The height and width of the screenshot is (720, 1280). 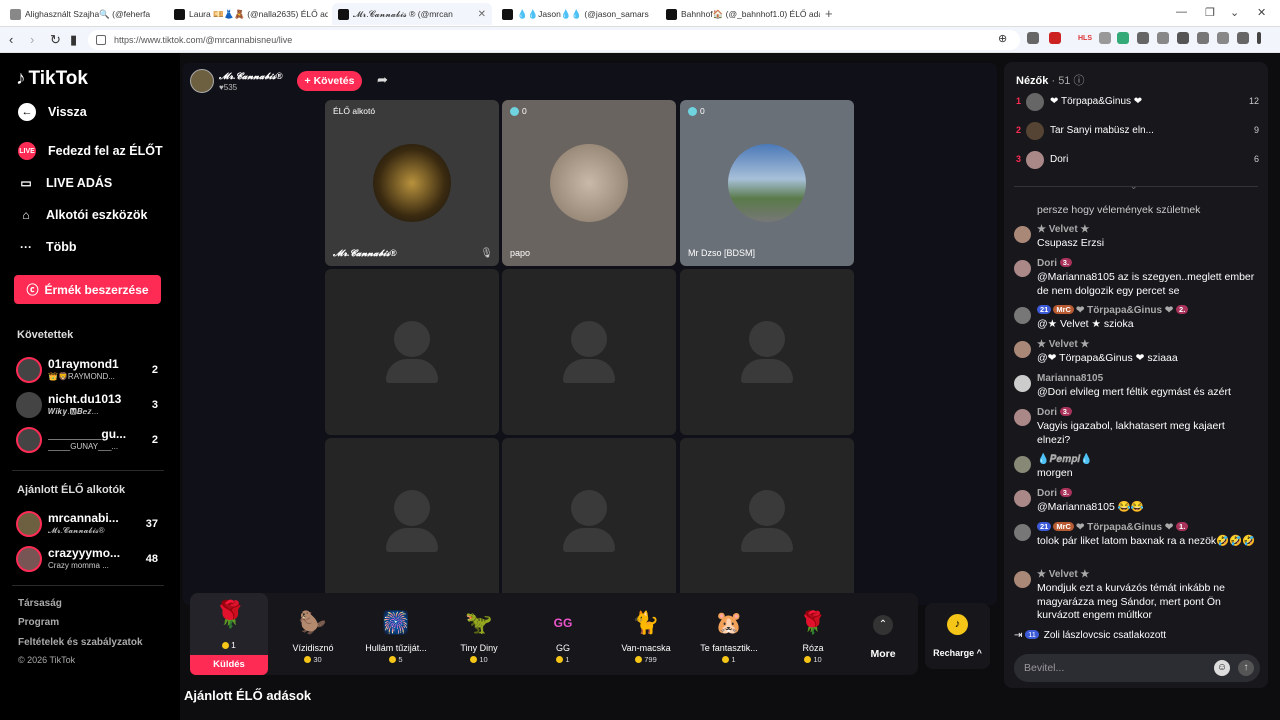 What do you see at coordinates (1261, 12) in the screenshot?
I see `window-close-icon: ✕` at bounding box center [1261, 12].